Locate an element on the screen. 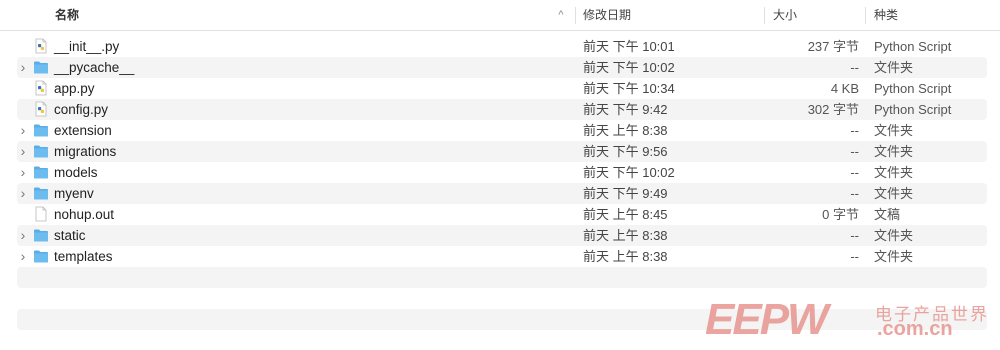  file-row: › static 前天 上午 8:38 -- 文件夹 is located at coordinates (502, 235).